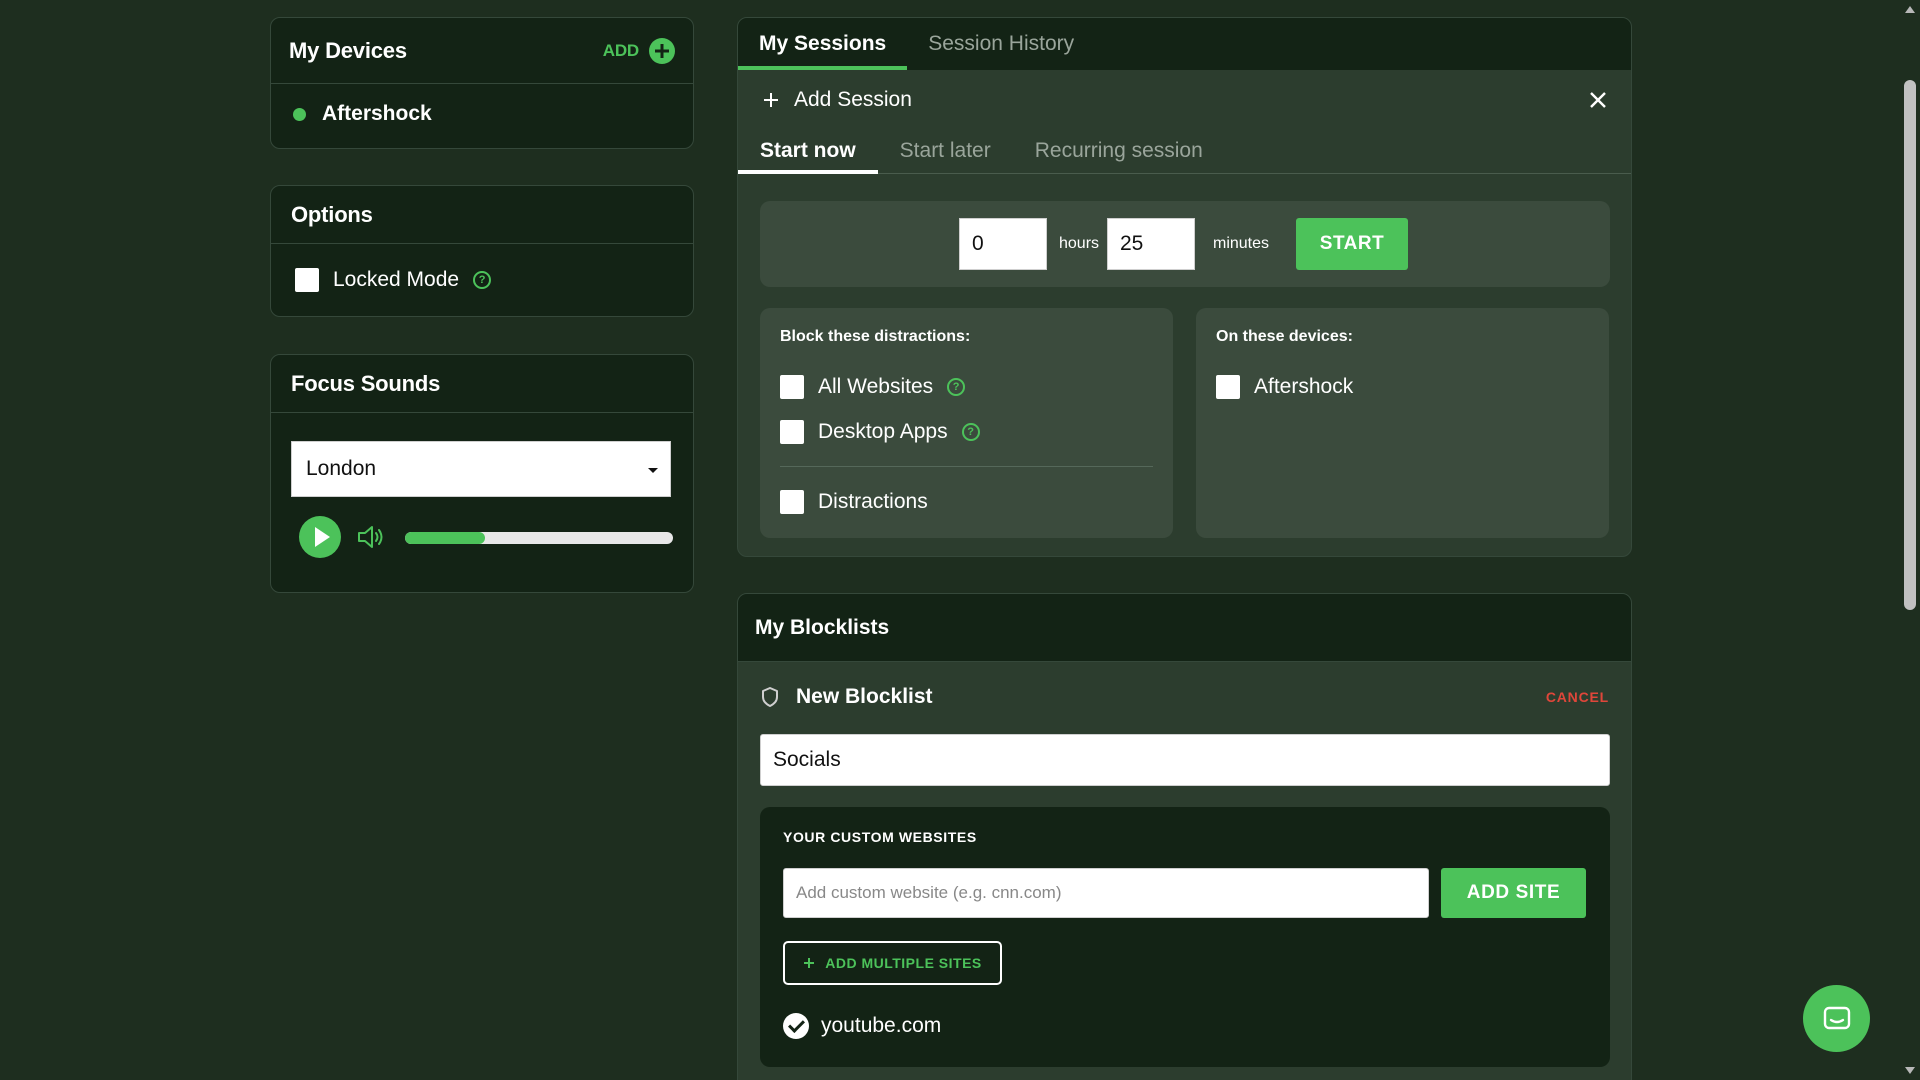  What do you see at coordinates (620, 50) in the screenshot?
I see `add-device-label: ADD` at bounding box center [620, 50].